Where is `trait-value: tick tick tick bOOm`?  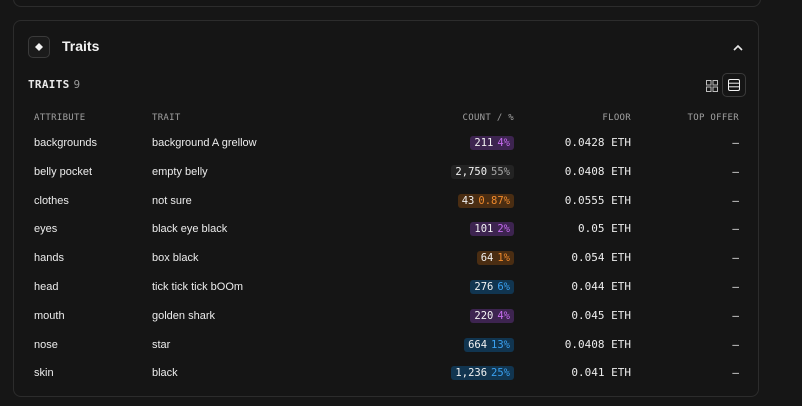
trait-value: tick tick tick bOOm is located at coordinates (198, 287).